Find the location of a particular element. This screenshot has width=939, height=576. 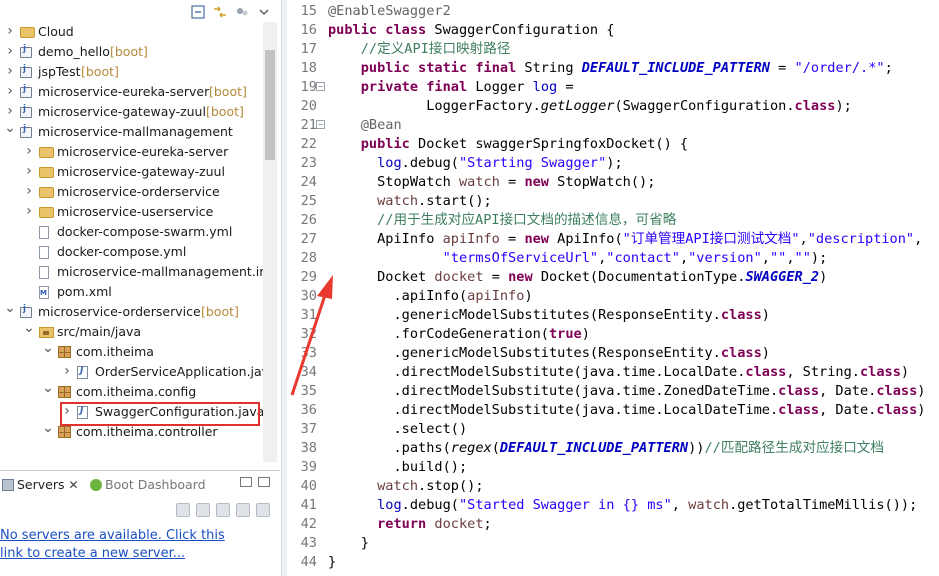

code-line: 21− @Bean is located at coordinates (613, 125).